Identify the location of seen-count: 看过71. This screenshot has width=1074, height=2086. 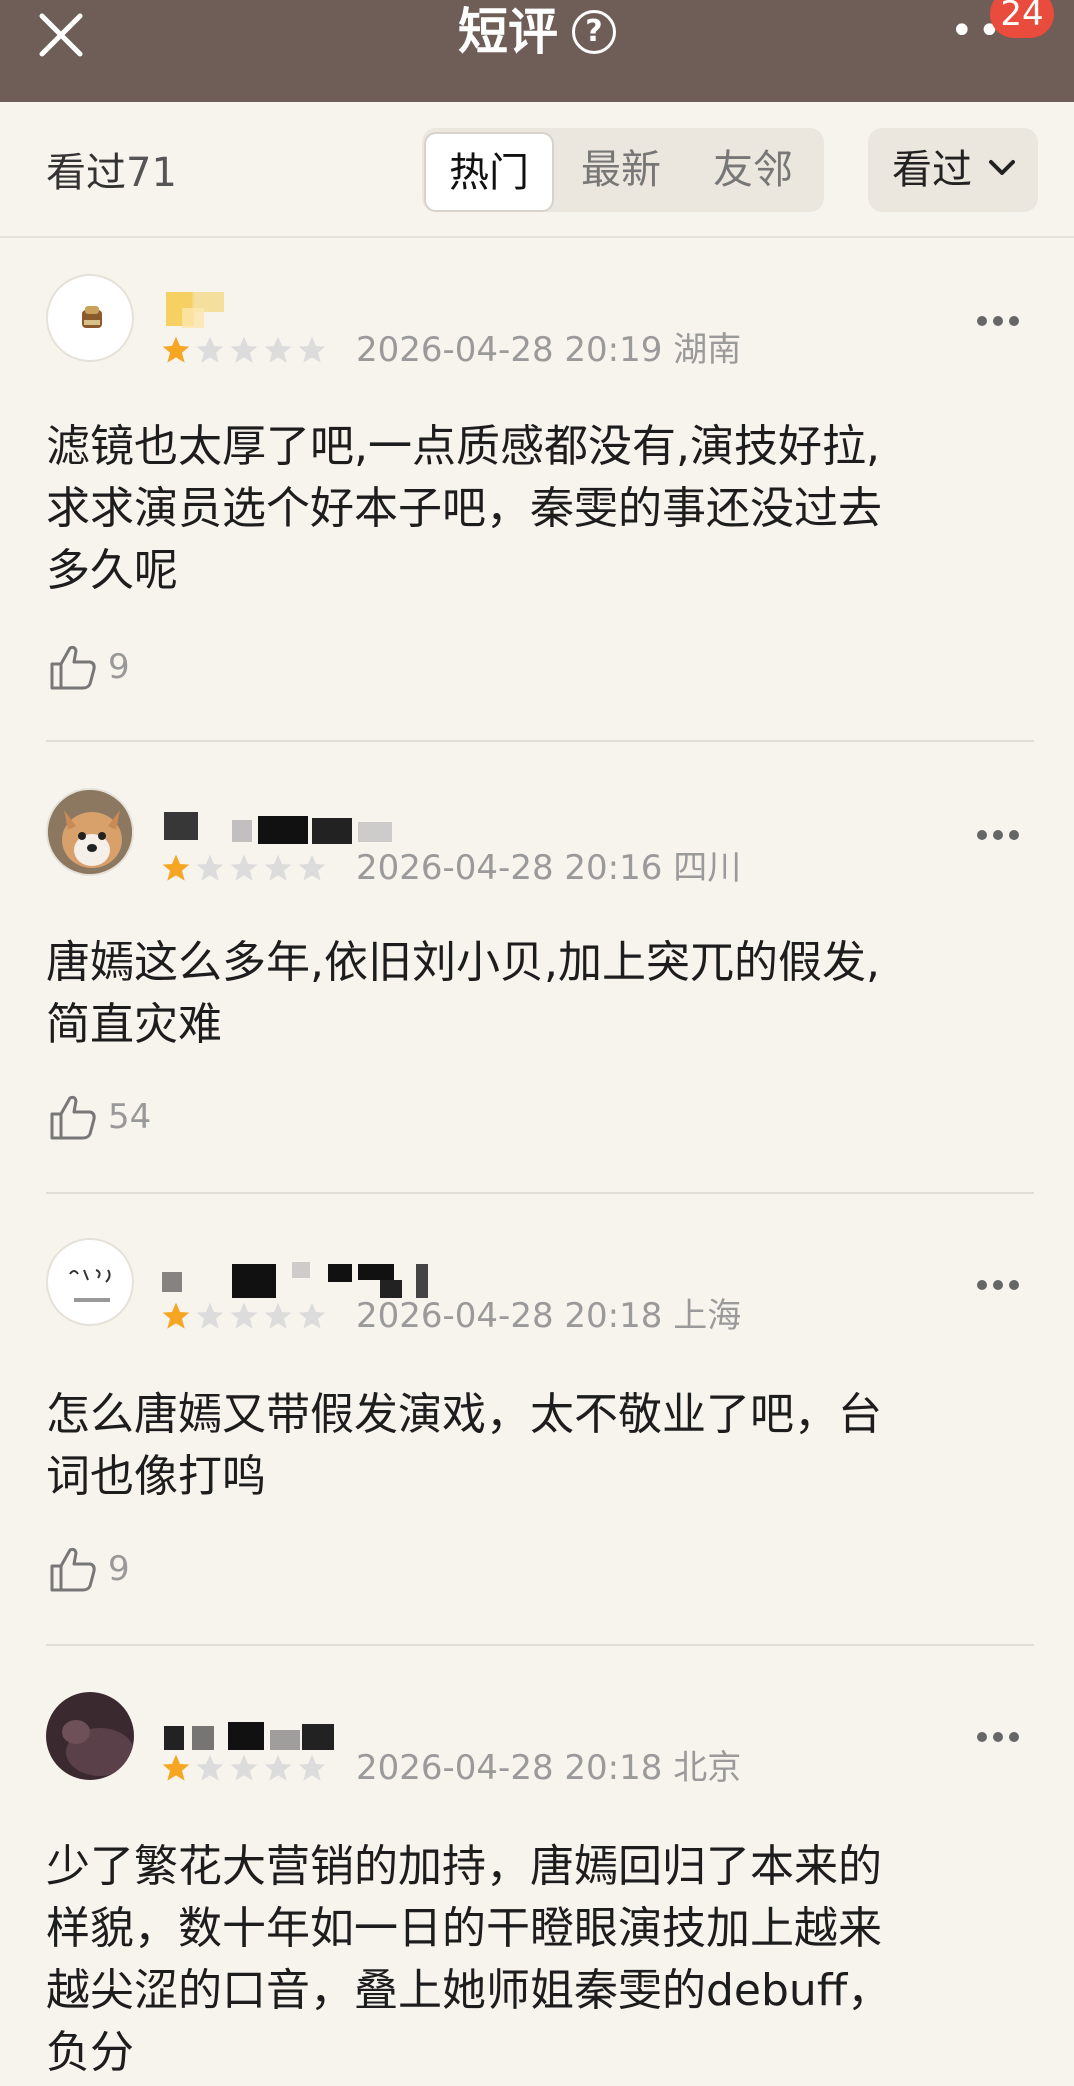
(111, 173).